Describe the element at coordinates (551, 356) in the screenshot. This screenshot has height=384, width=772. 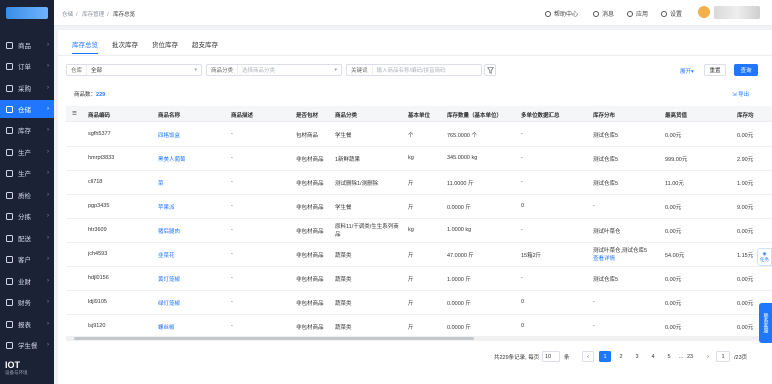
I see `page-size-select: 10` at that location.